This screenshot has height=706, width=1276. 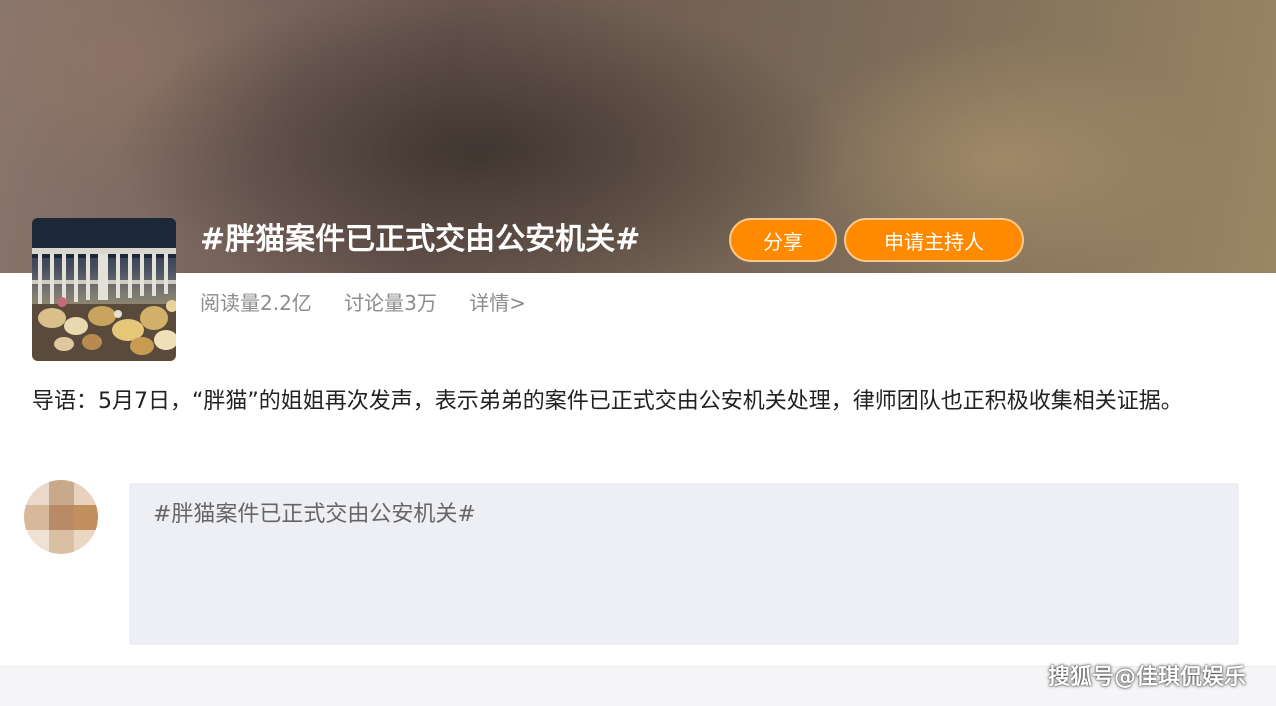 What do you see at coordinates (61, 517) in the screenshot?
I see `avatar` at bounding box center [61, 517].